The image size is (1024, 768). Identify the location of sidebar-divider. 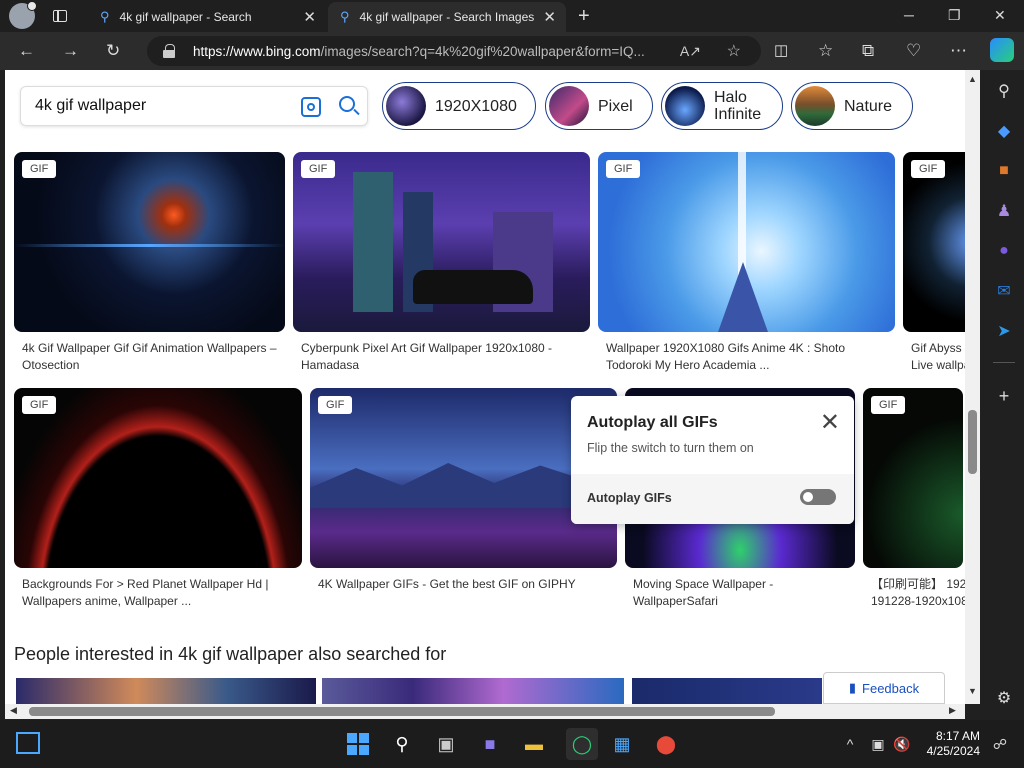
(1004, 362).